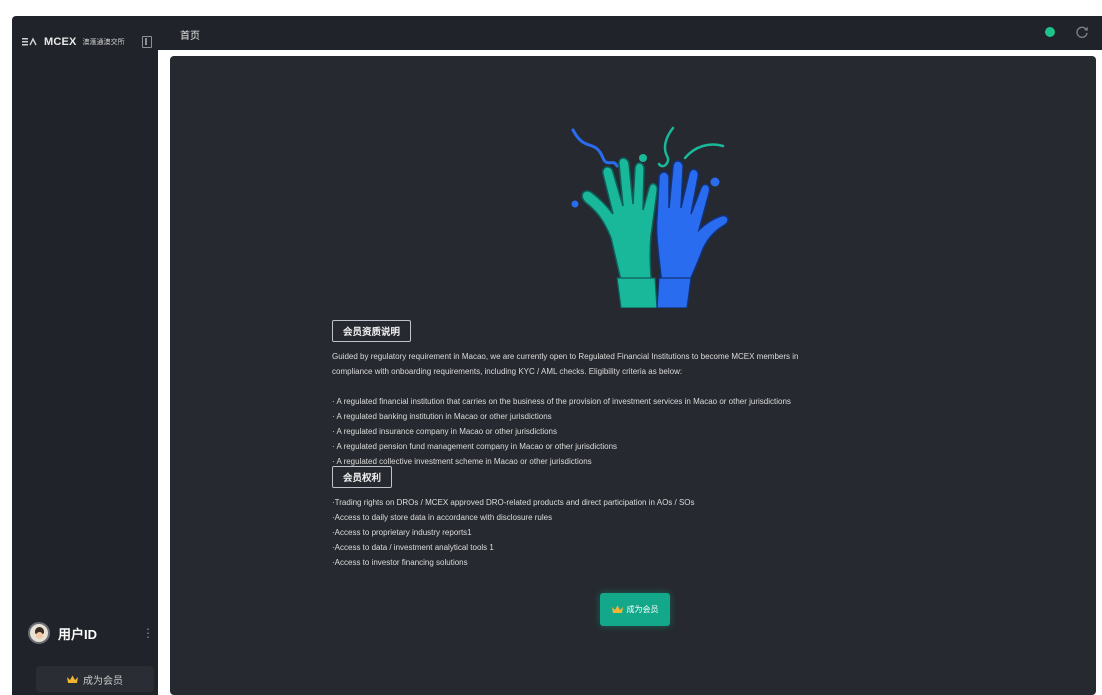 Image resolution: width=1102 pixels, height=695 pixels. Describe the element at coordinates (60, 42) in the screenshot. I see `brand-name: MCEX` at that location.